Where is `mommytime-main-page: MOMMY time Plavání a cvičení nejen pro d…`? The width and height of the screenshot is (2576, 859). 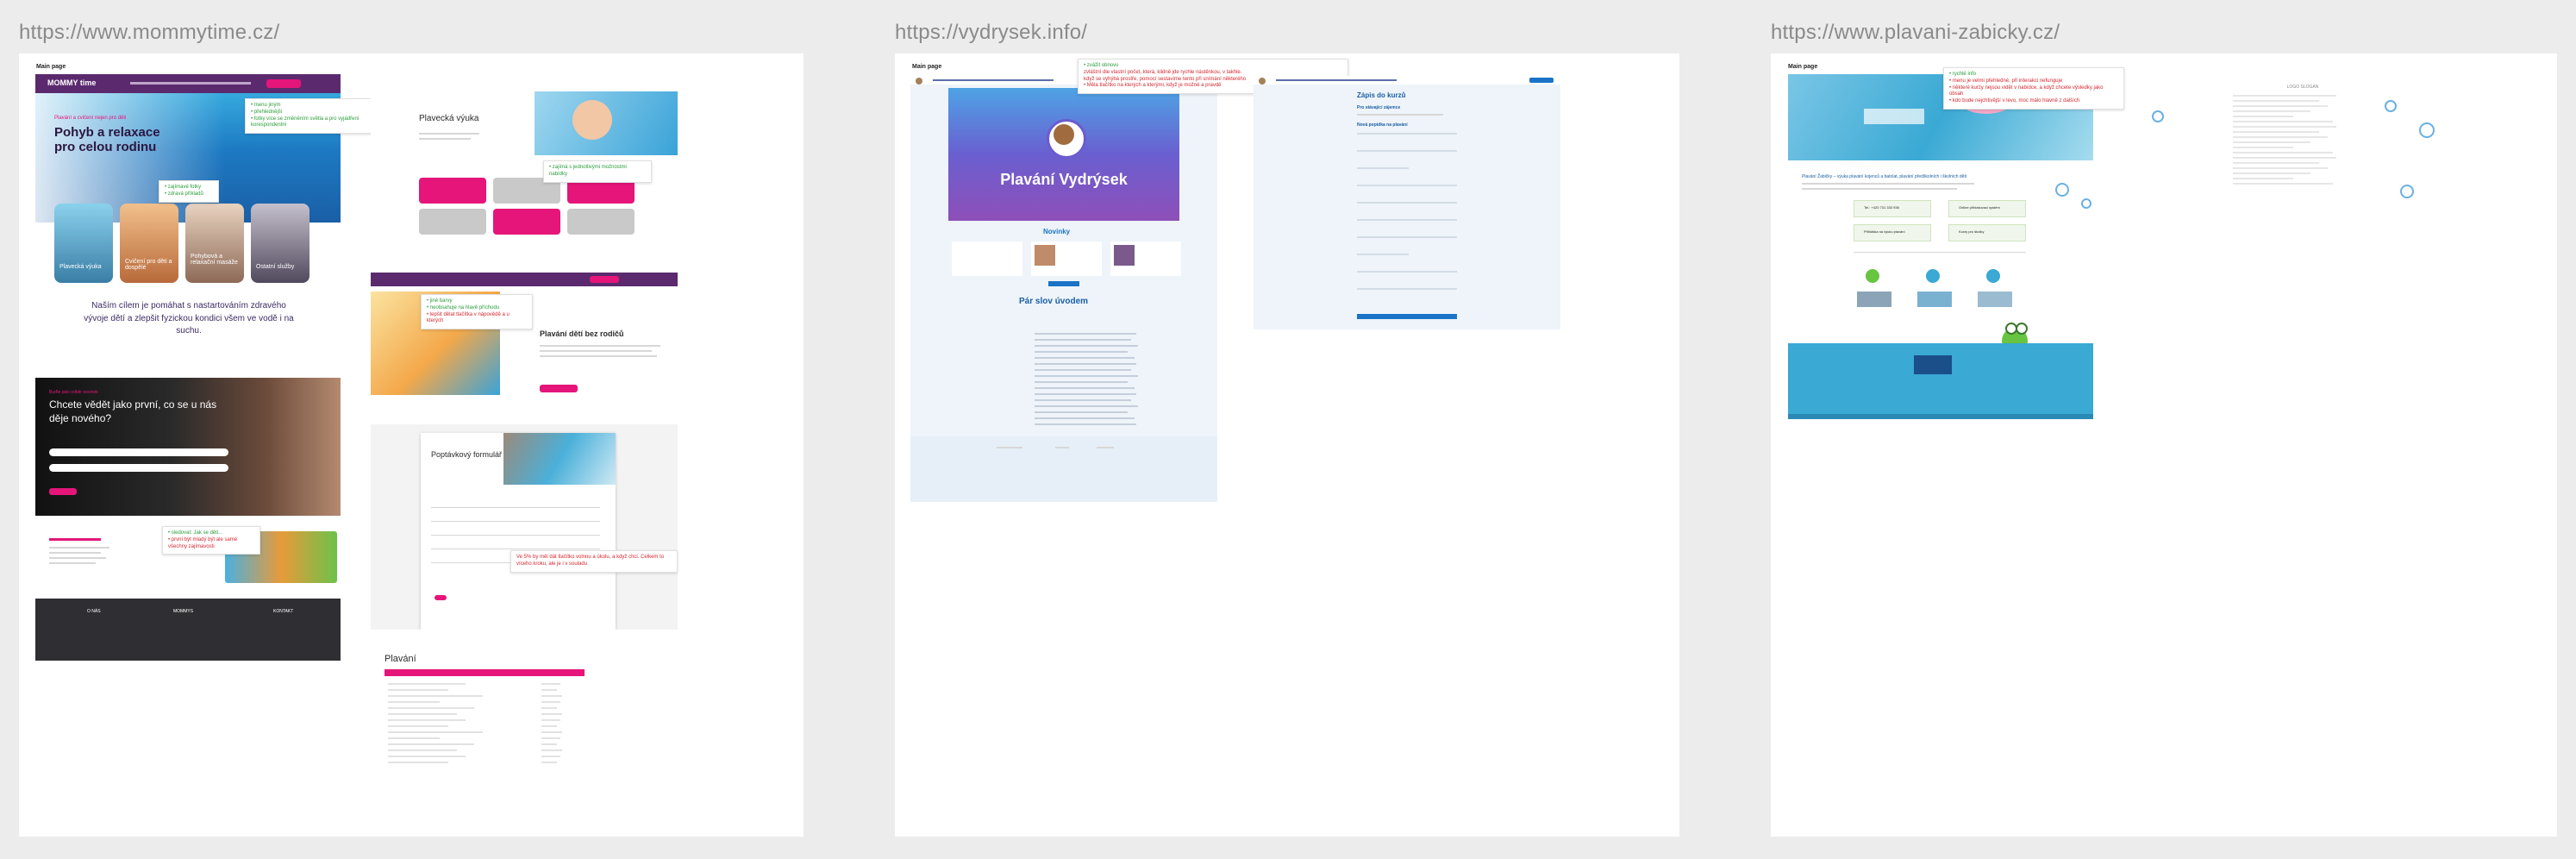
mommytime-main-page: MOMMY time Plavání a cvičení nejen pro d… is located at coordinates (188, 367).